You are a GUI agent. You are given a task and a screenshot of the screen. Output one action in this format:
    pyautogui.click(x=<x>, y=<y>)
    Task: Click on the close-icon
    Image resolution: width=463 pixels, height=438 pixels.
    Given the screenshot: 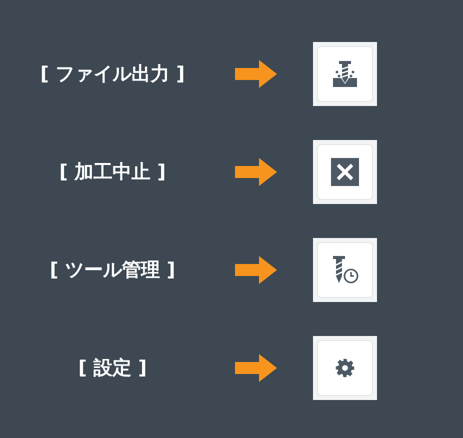 What is the action you would take?
    pyautogui.click(x=345, y=172)
    